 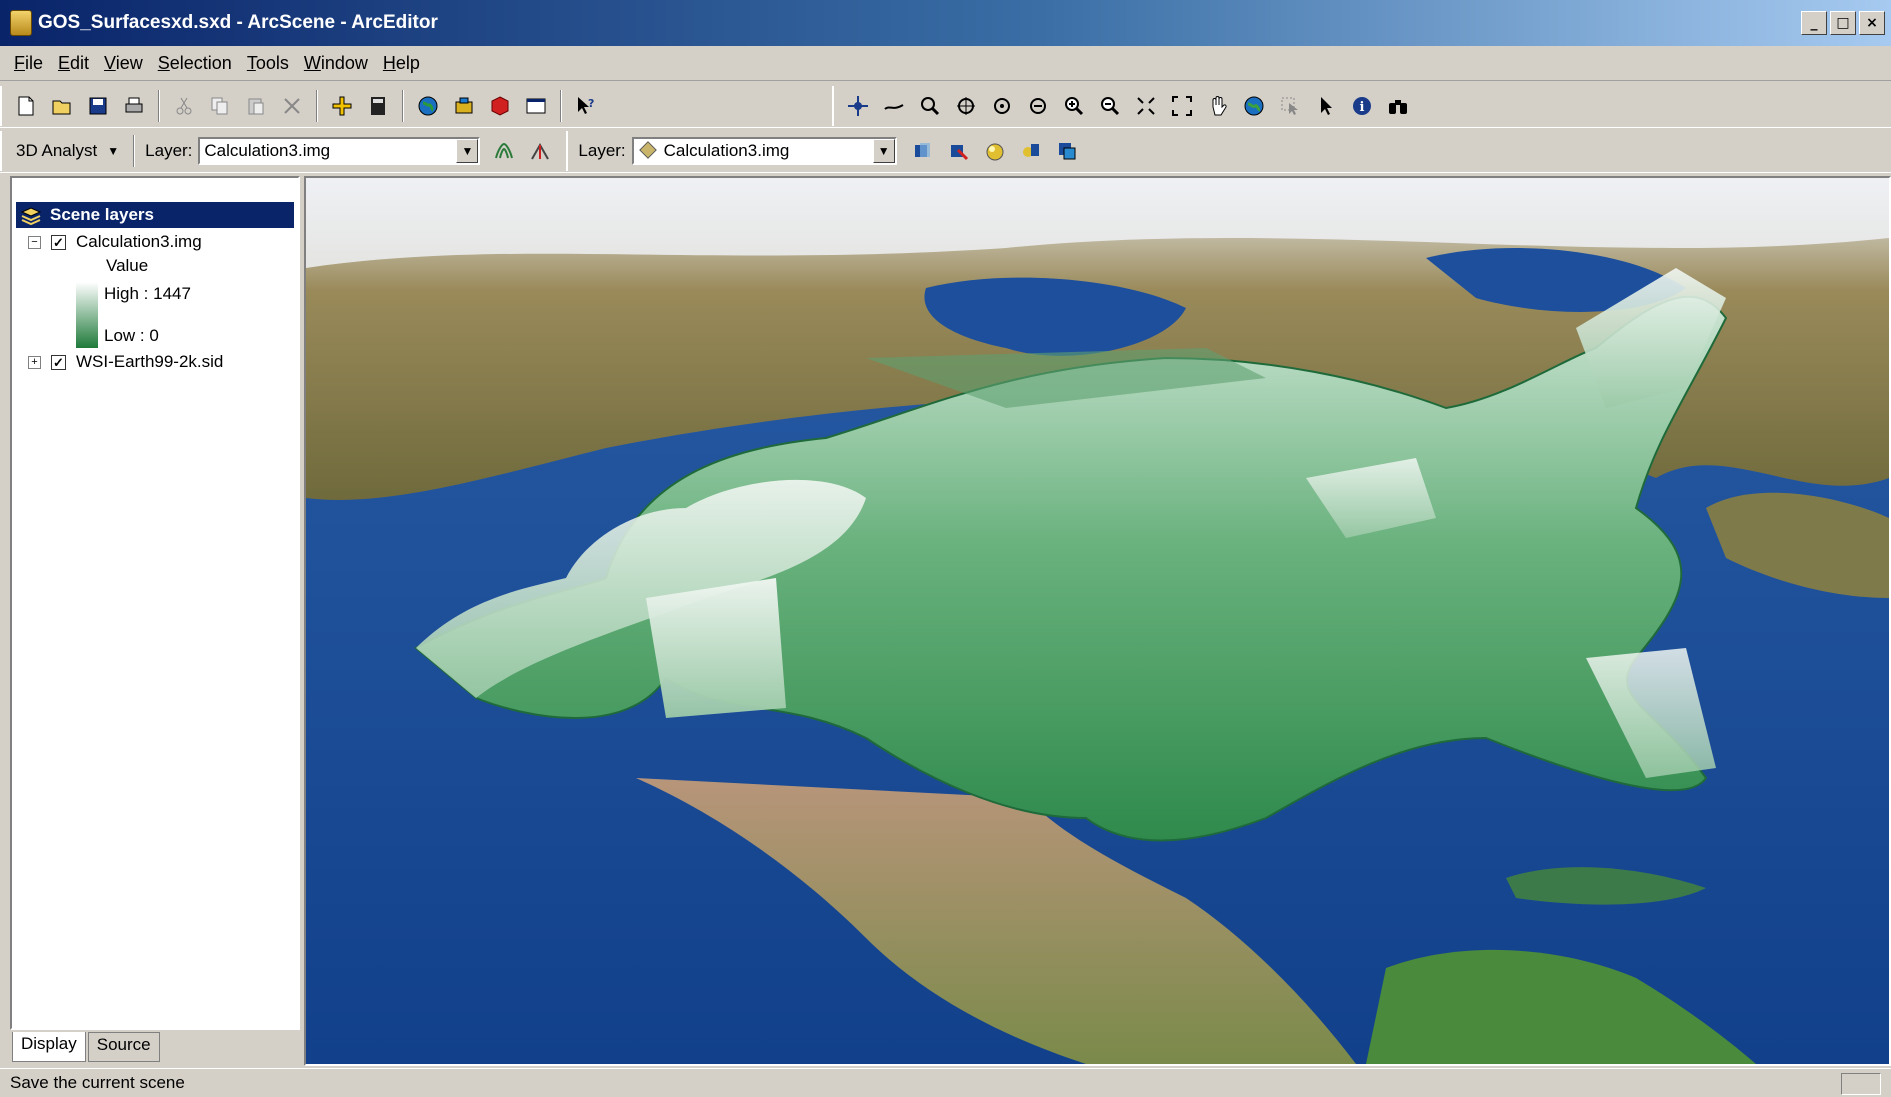 I want to click on zoom-to-target-button, so click(x=930, y=106).